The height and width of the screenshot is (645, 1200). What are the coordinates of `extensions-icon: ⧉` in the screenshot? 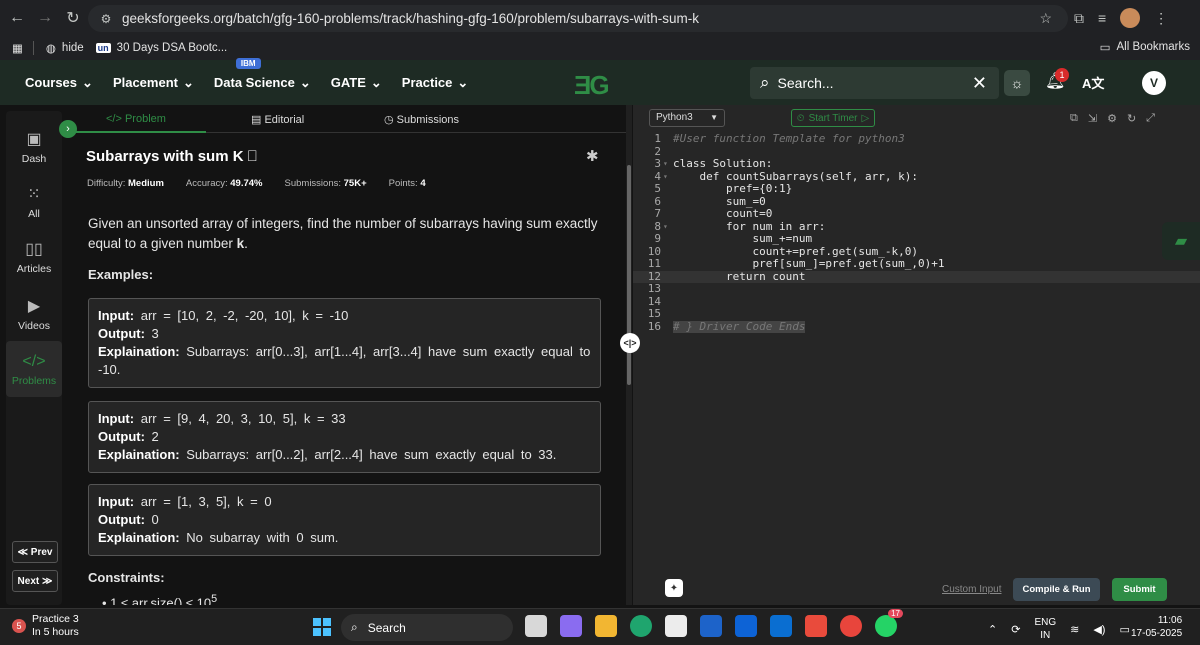 It's located at (1079, 18).